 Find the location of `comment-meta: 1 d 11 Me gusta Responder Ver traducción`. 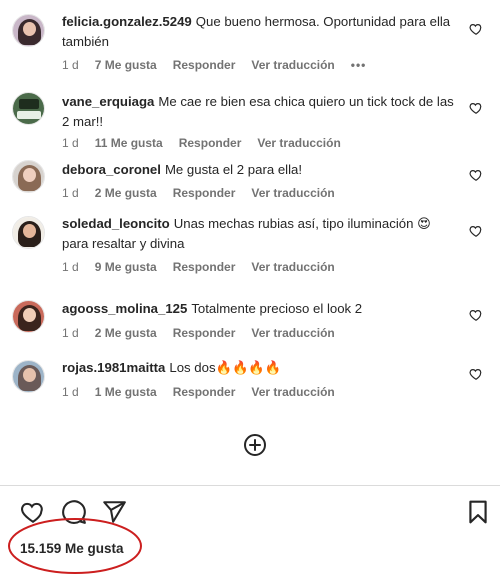

comment-meta: 1 d 11 Me gusta Responder Ver traducción is located at coordinates (209, 143).